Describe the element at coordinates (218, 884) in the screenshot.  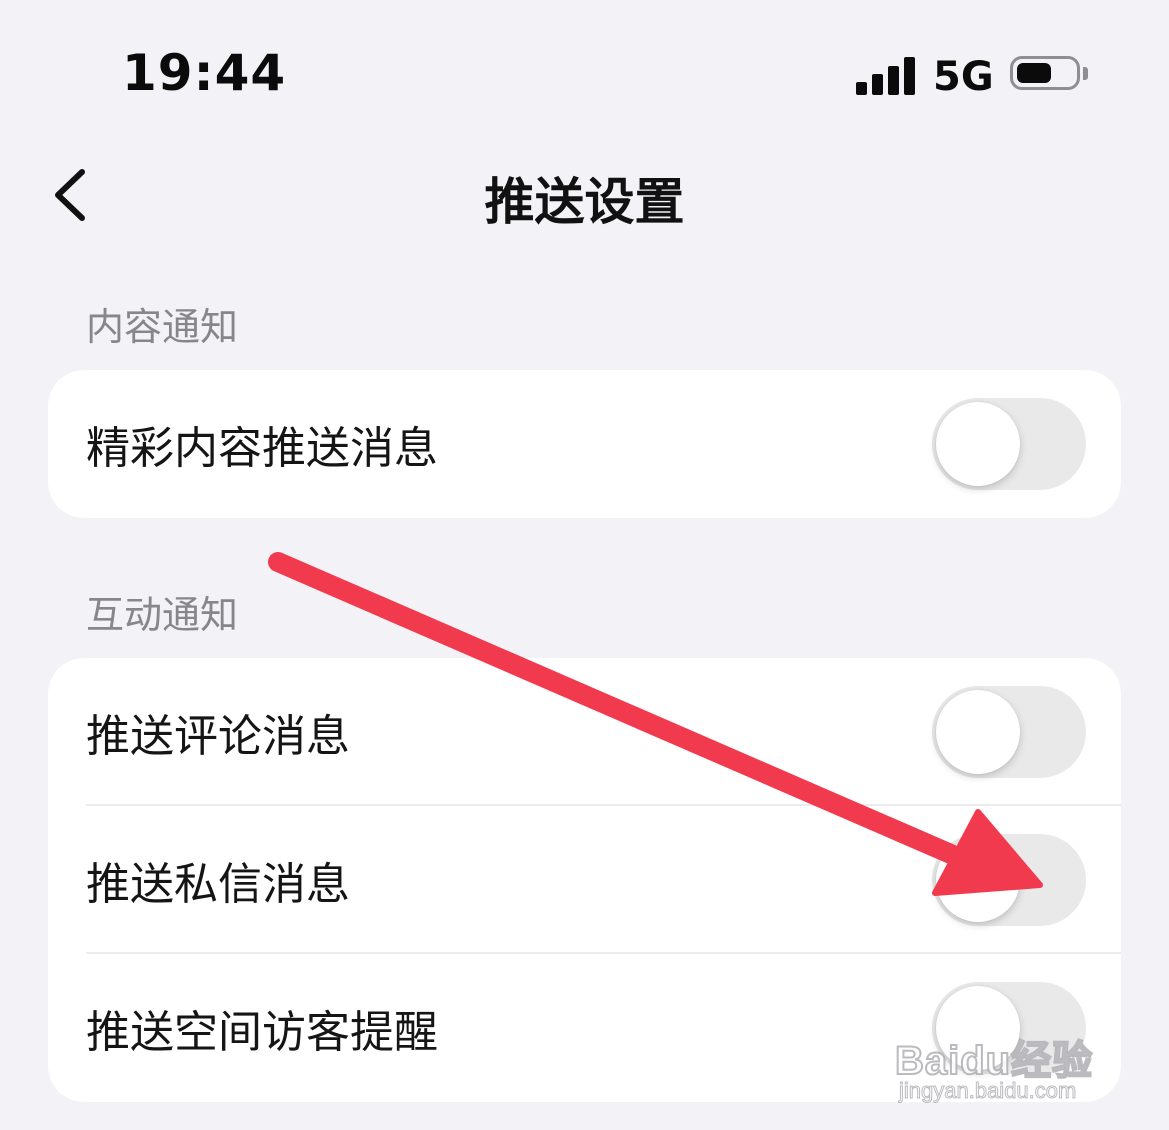
I see `settings-row-label: 推送私信消息` at that location.